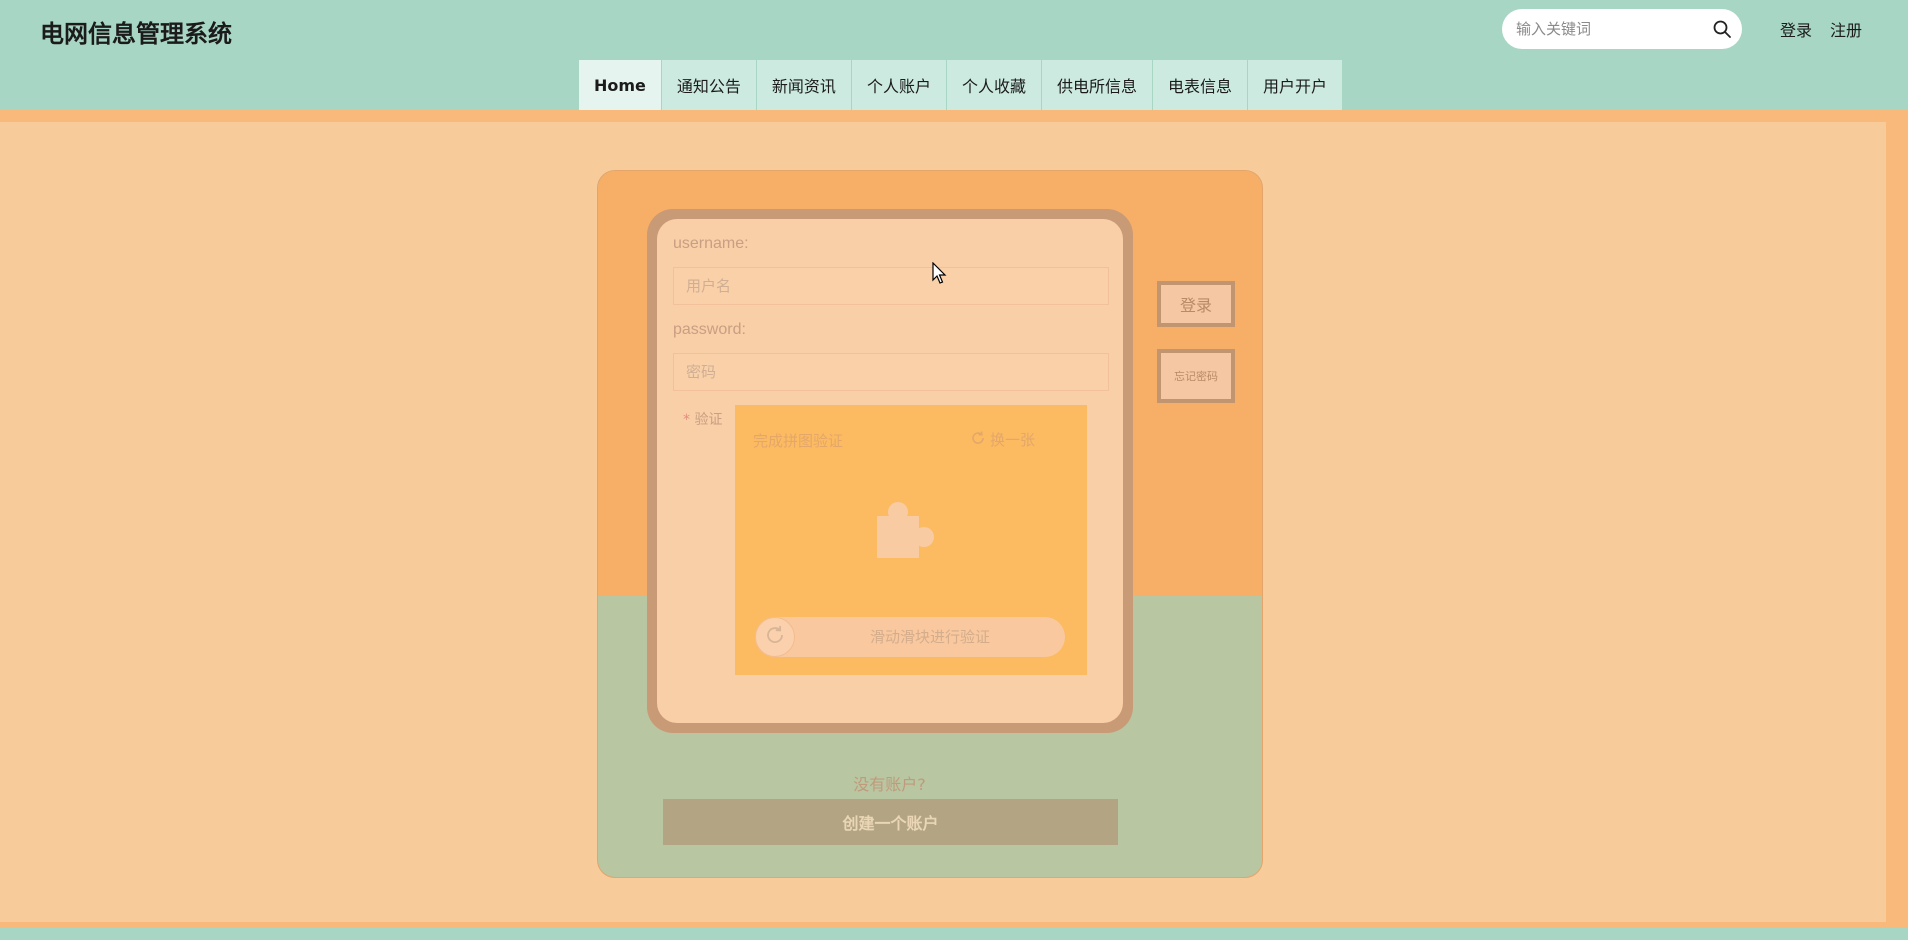  I want to click on login-form-panel: username: password: * 验证 完成拼图验证 换一张, so click(890, 471).